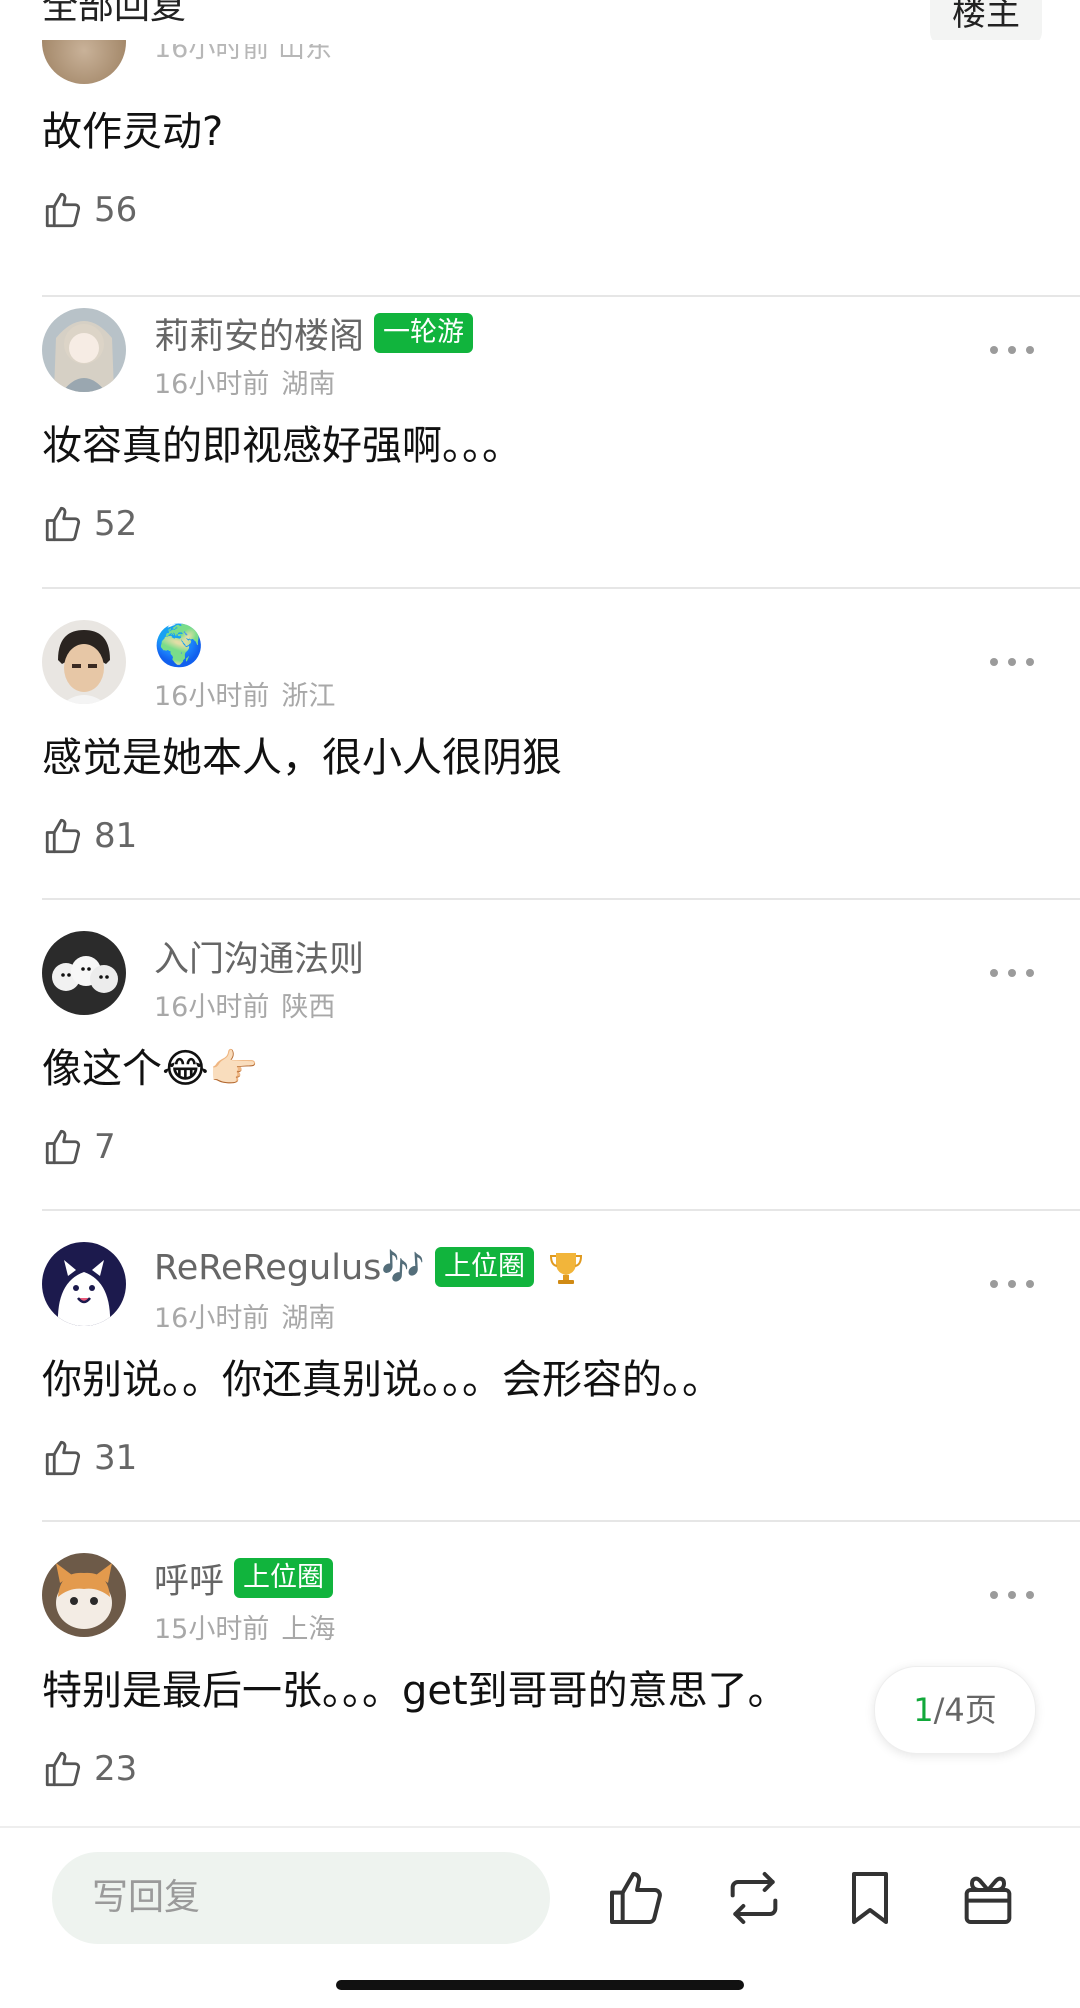 This screenshot has height=2008, width=1080. What do you see at coordinates (212, 1629) in the screenshot?
I see `comment-time: 15小时前` at bounding box center [212, 1629].